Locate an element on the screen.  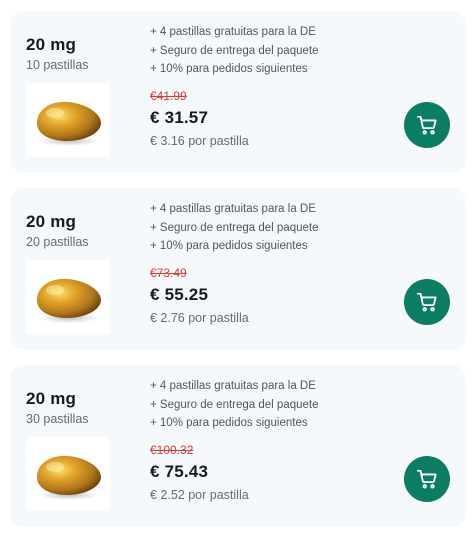
price: € 55.25 is located at coordinates (179, 294).